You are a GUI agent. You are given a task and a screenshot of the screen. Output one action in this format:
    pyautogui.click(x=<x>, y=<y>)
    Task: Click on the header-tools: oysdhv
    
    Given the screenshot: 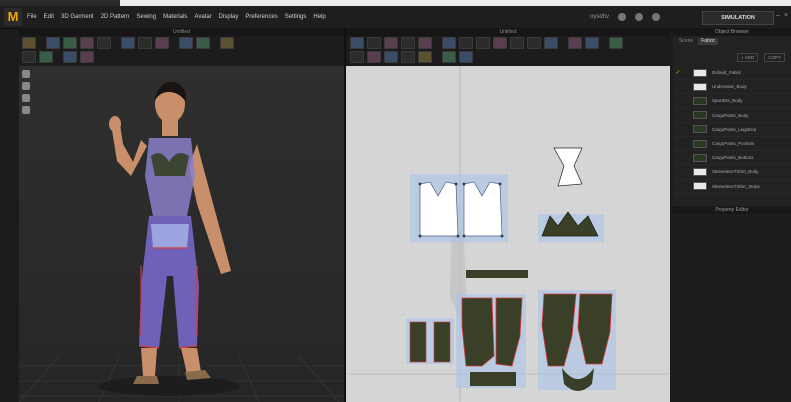 What is the action you would take?
    pyautogui.click(x=625, y=17)
    